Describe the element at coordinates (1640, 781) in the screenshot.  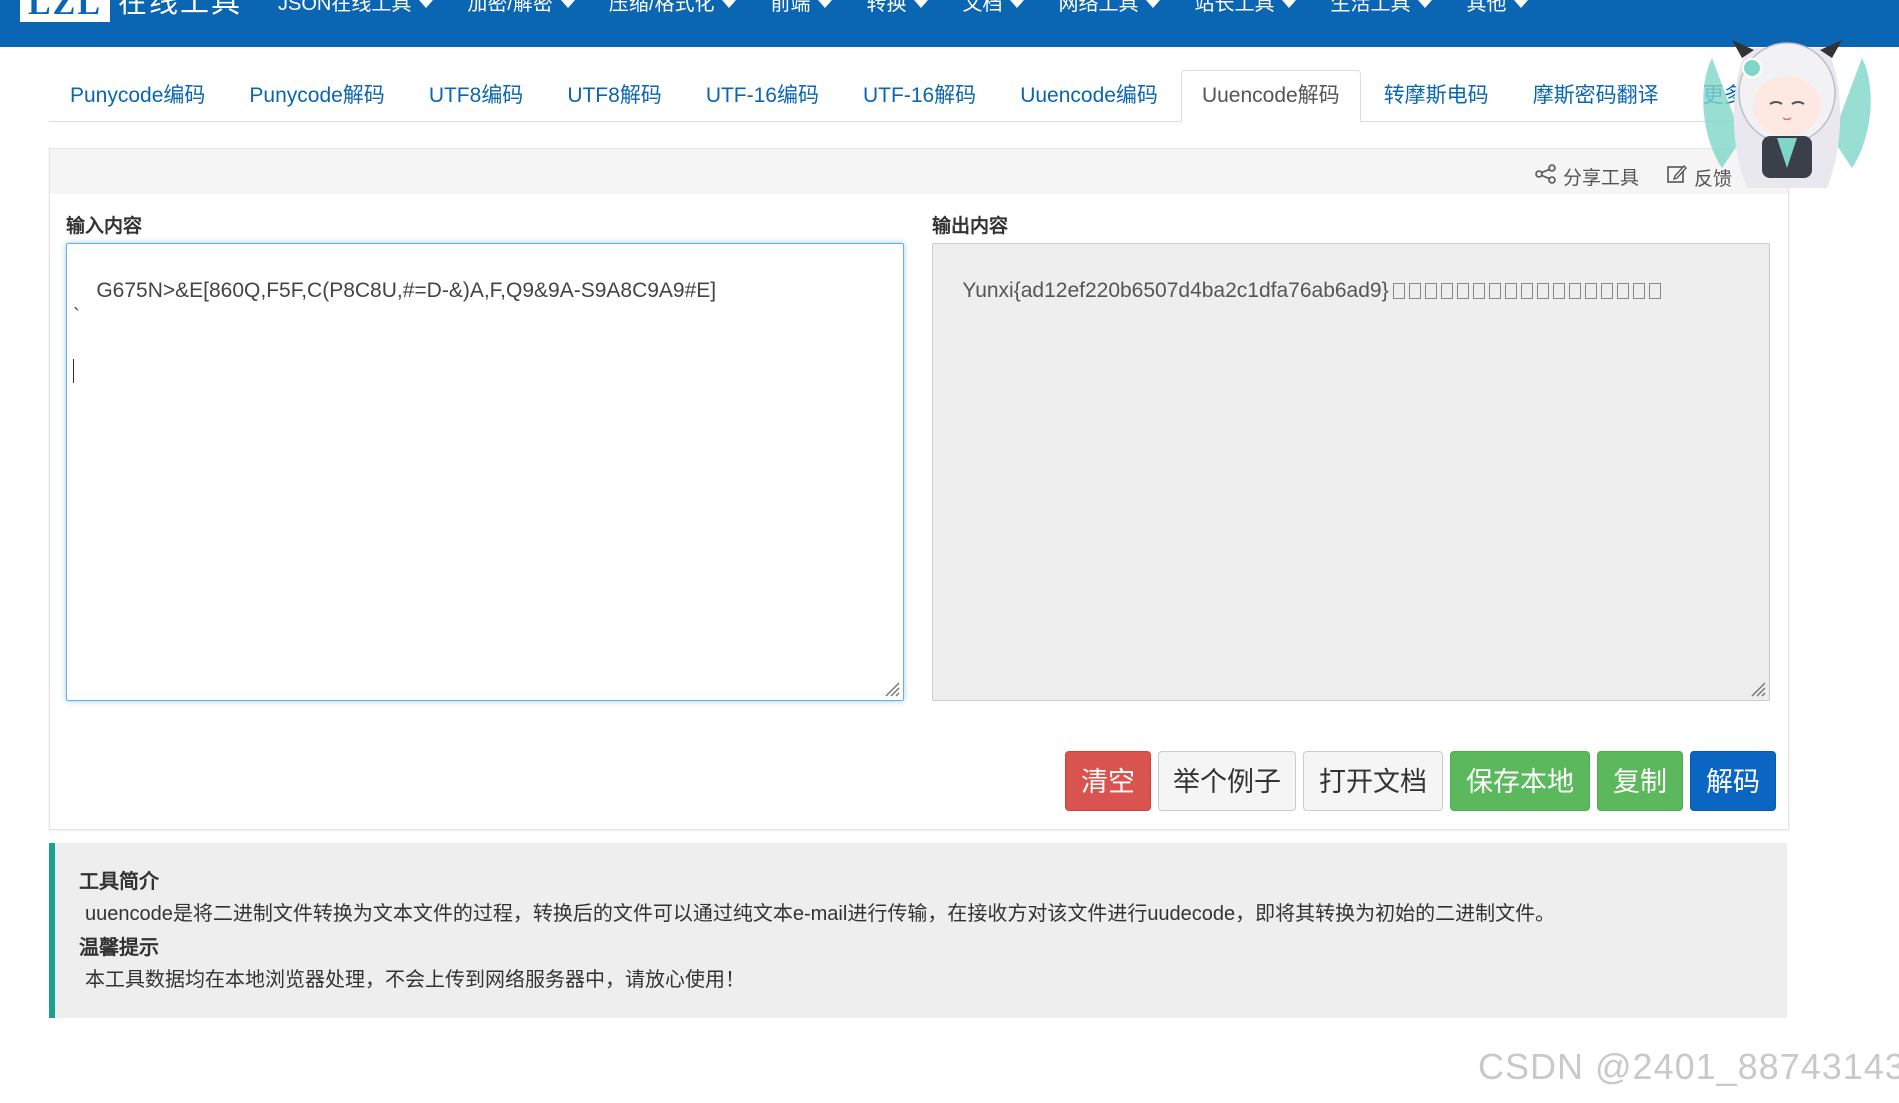
I see `copy-button: 复制` at that location.